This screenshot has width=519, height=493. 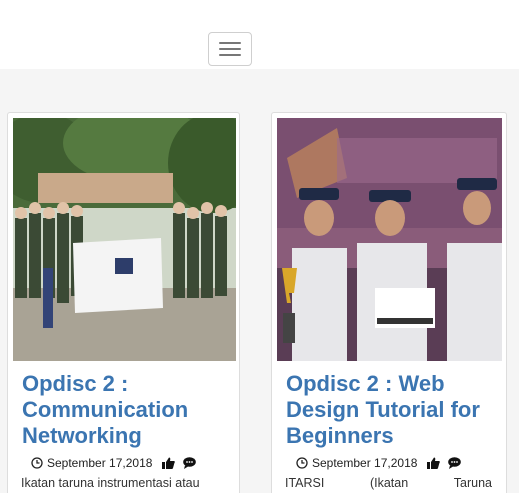 I want to click on top-navbar, so click(x=259, y=34).